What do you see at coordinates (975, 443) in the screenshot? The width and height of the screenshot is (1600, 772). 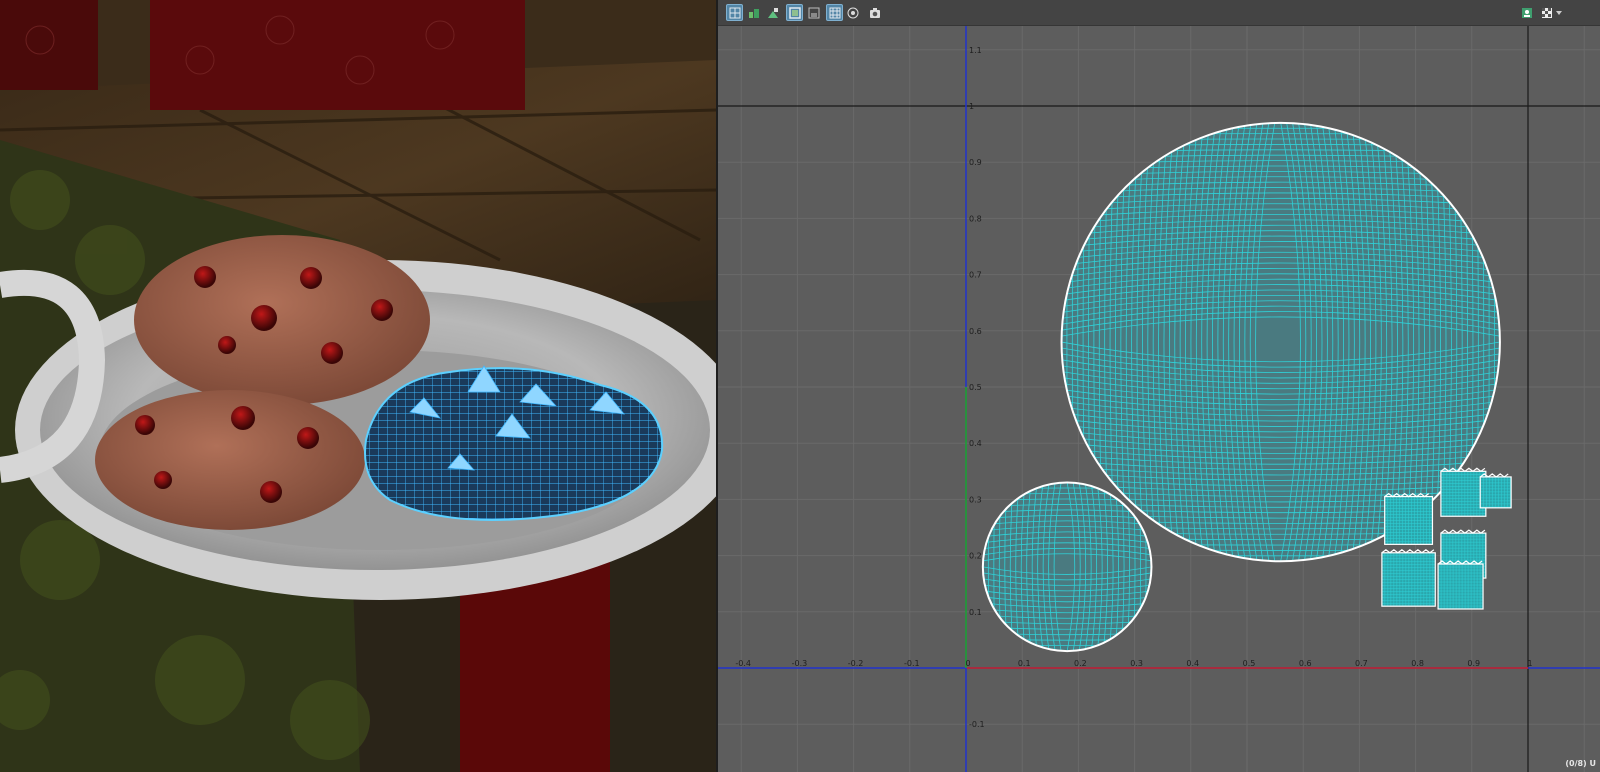 I see `y-tick-label: 0.4` at bounding box center [975, 443].